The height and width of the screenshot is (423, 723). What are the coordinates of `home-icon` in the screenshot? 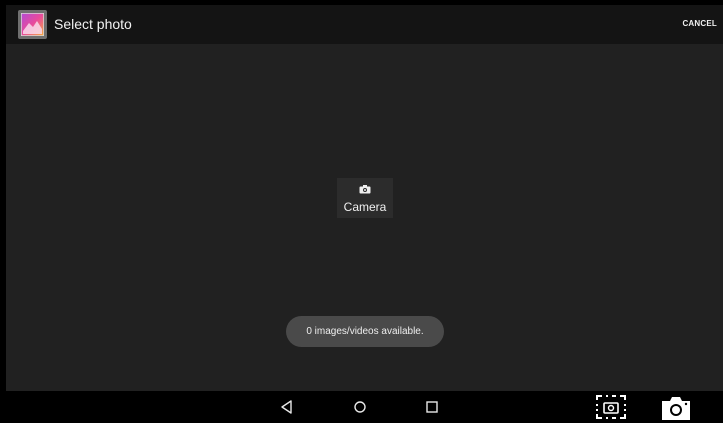 It's located at (360, 407).